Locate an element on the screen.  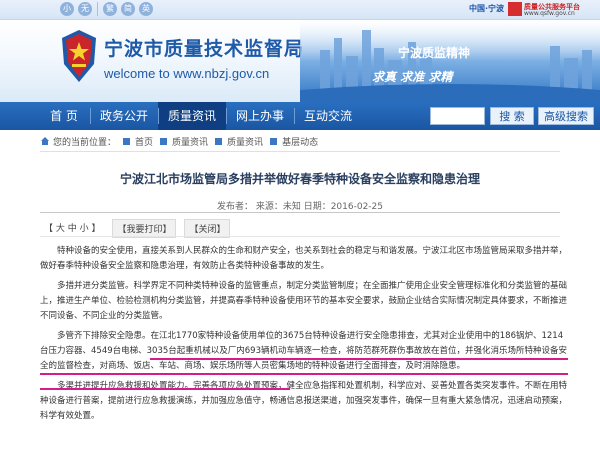
slogan-label: 求真 求准 求精 is located at coordinates (412, 77).